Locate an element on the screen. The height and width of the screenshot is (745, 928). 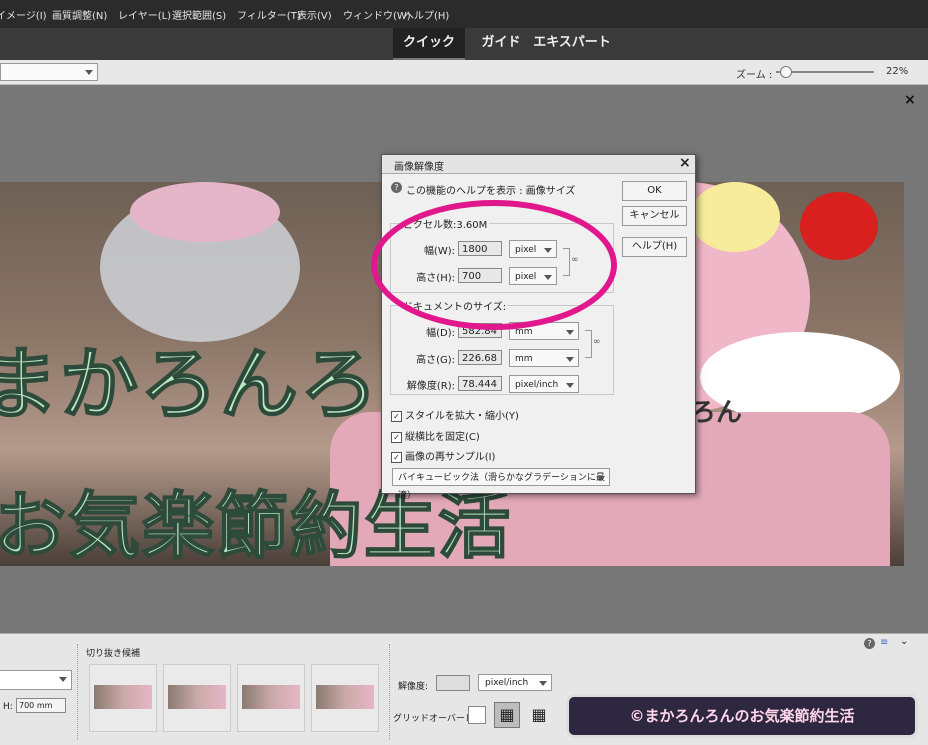
doc-height-label: 高さ(G): is located at coordinates (435, 360).